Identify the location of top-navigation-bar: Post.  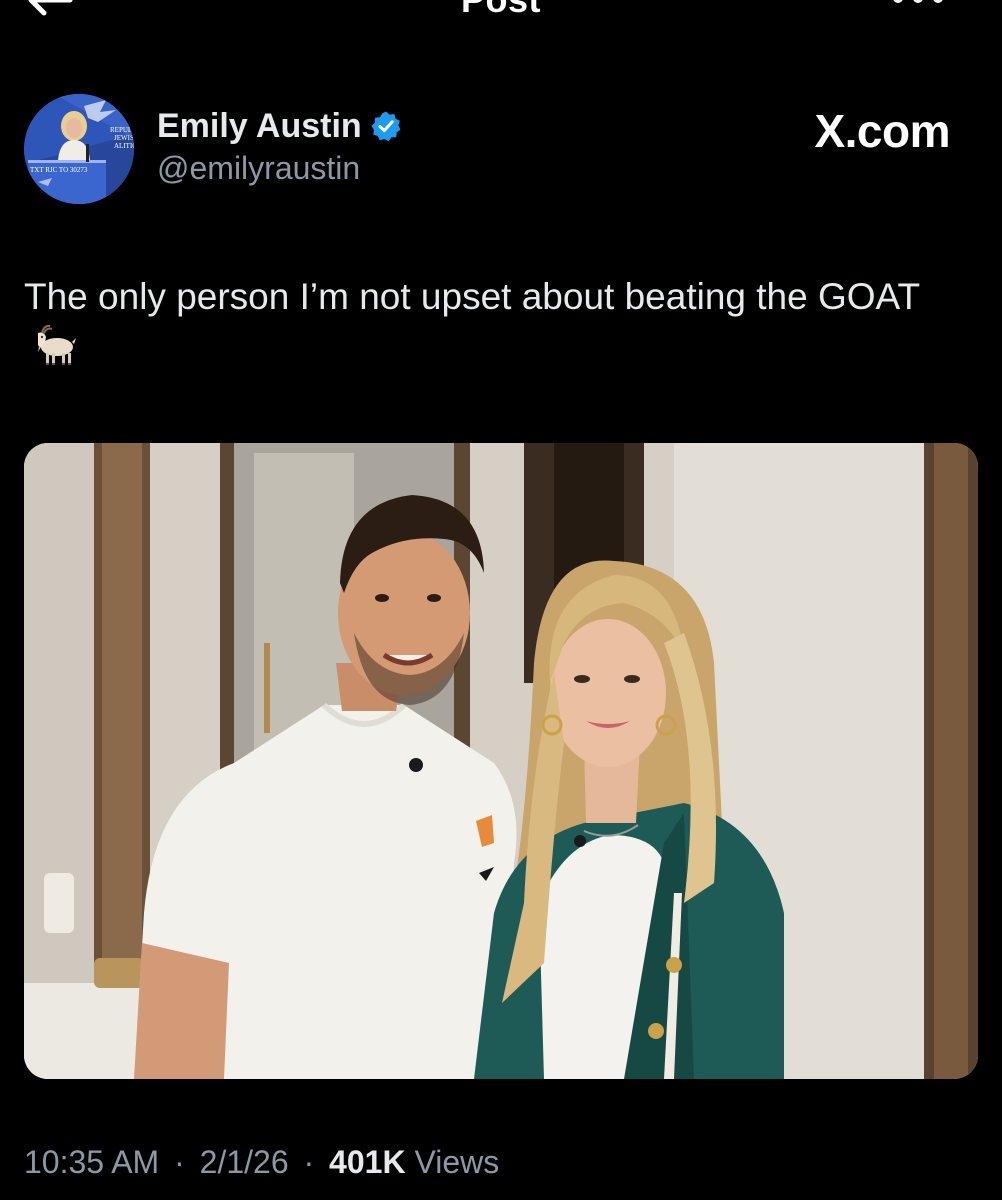
(501, 20).